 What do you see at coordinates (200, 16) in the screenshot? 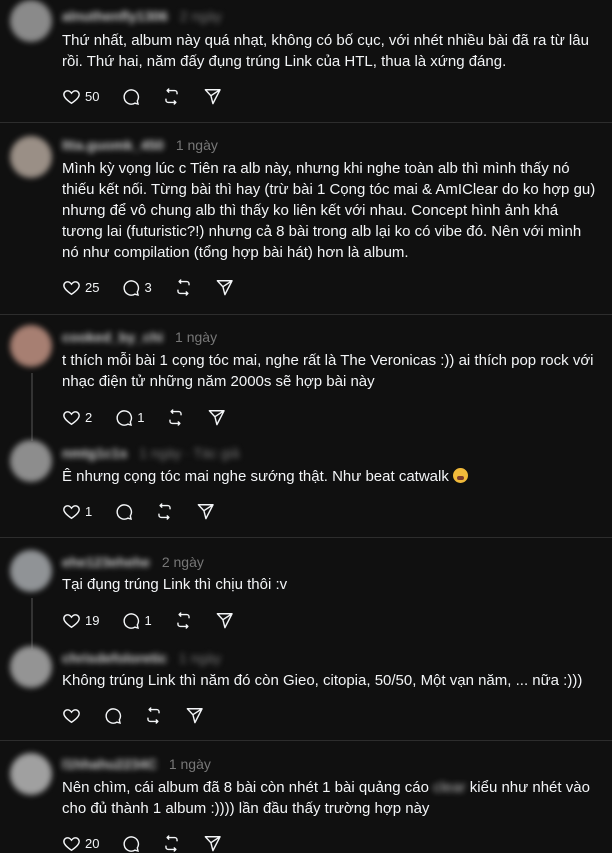
I see `timestamp: 2 ngày` at bounding box center [200, 16].